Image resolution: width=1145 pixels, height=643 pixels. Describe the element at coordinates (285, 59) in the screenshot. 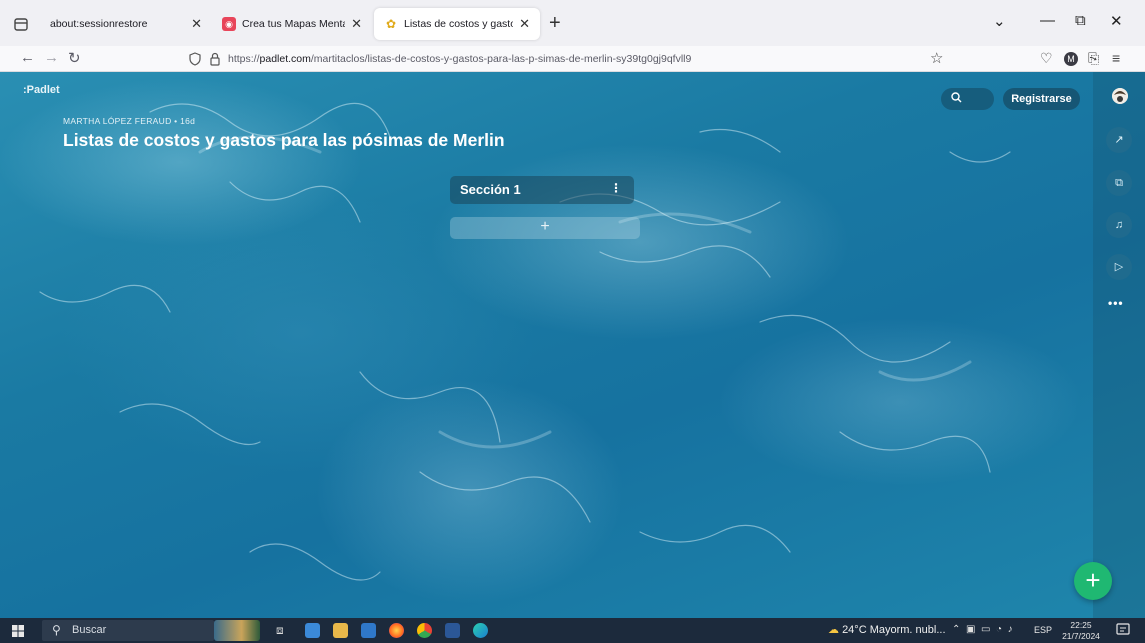

I see `url-domain: padlet.com` at that location.